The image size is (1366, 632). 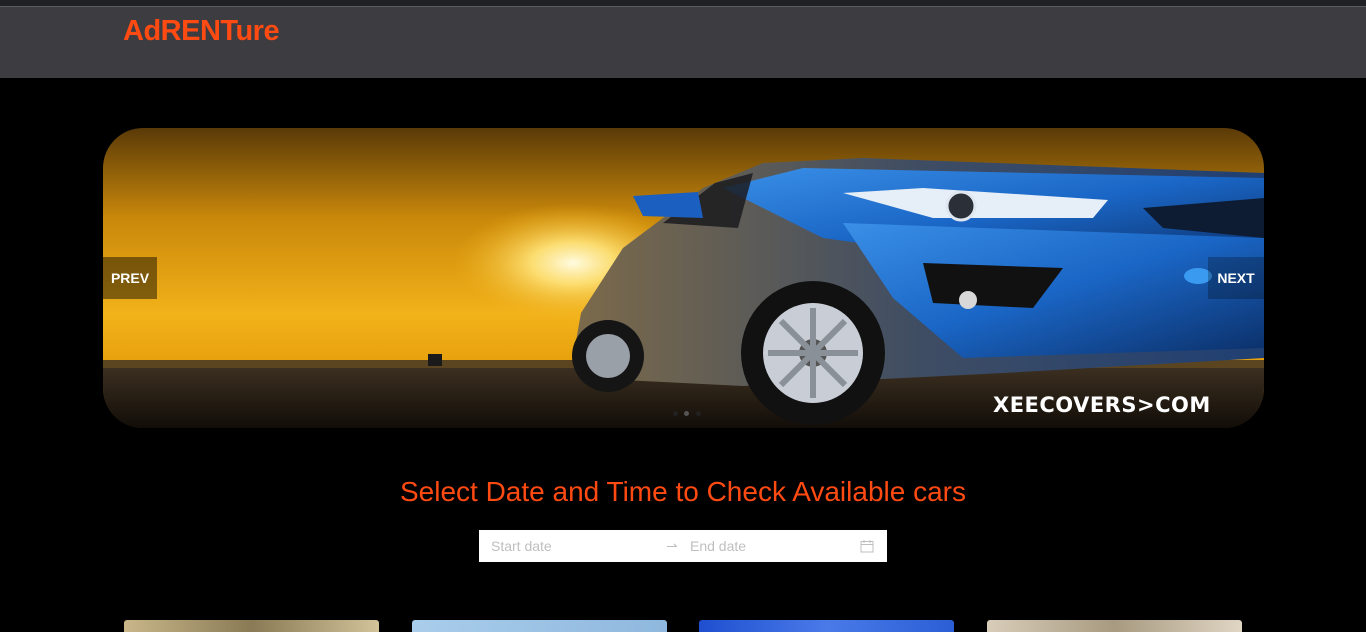 What do you see at coordinates (867, 546) in the screenshot?
I see `calendar-icon` at bounding box center [867, 546].